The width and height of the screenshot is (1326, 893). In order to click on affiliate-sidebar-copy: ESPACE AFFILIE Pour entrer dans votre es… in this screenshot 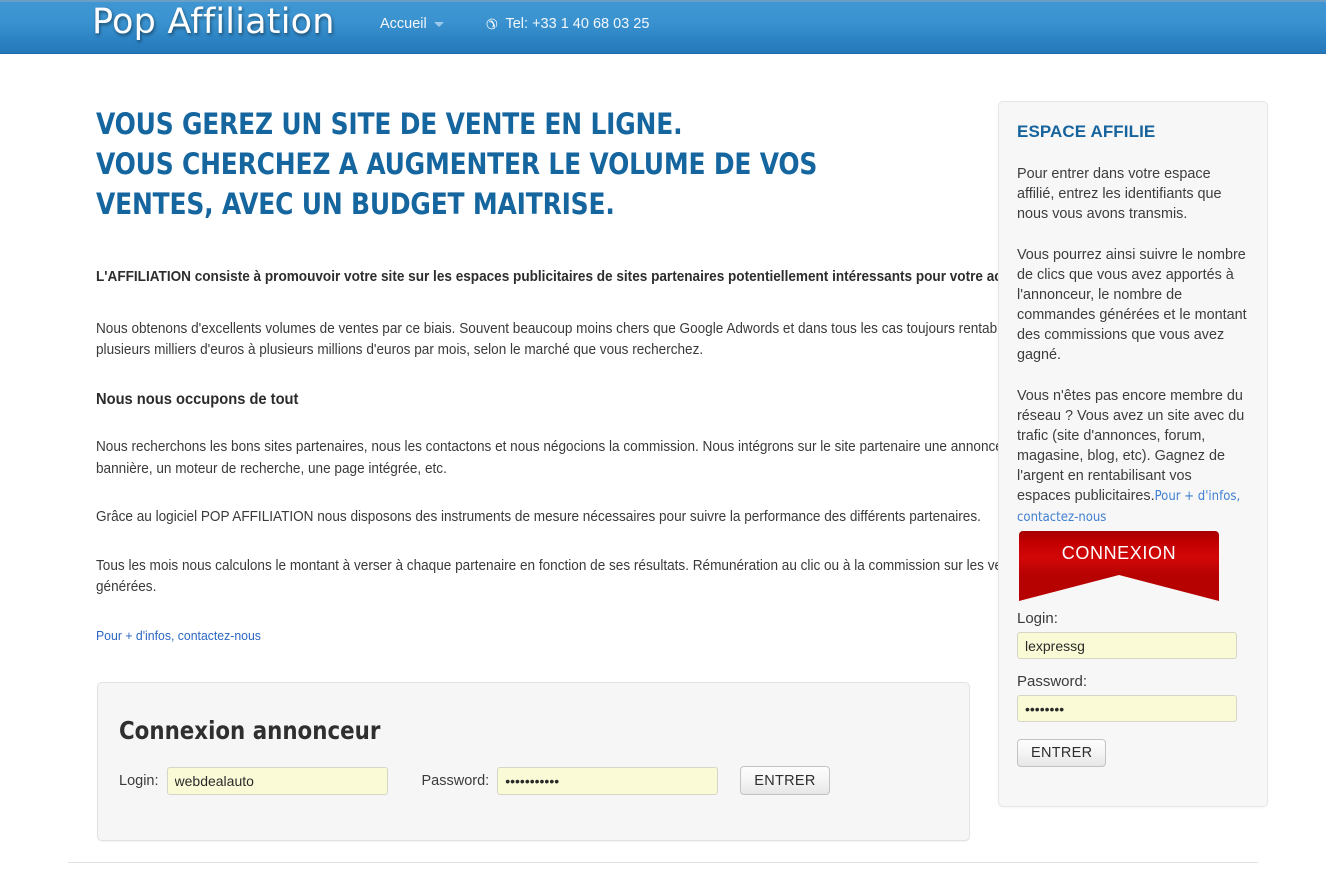, I will do `click(1133, 315)`.